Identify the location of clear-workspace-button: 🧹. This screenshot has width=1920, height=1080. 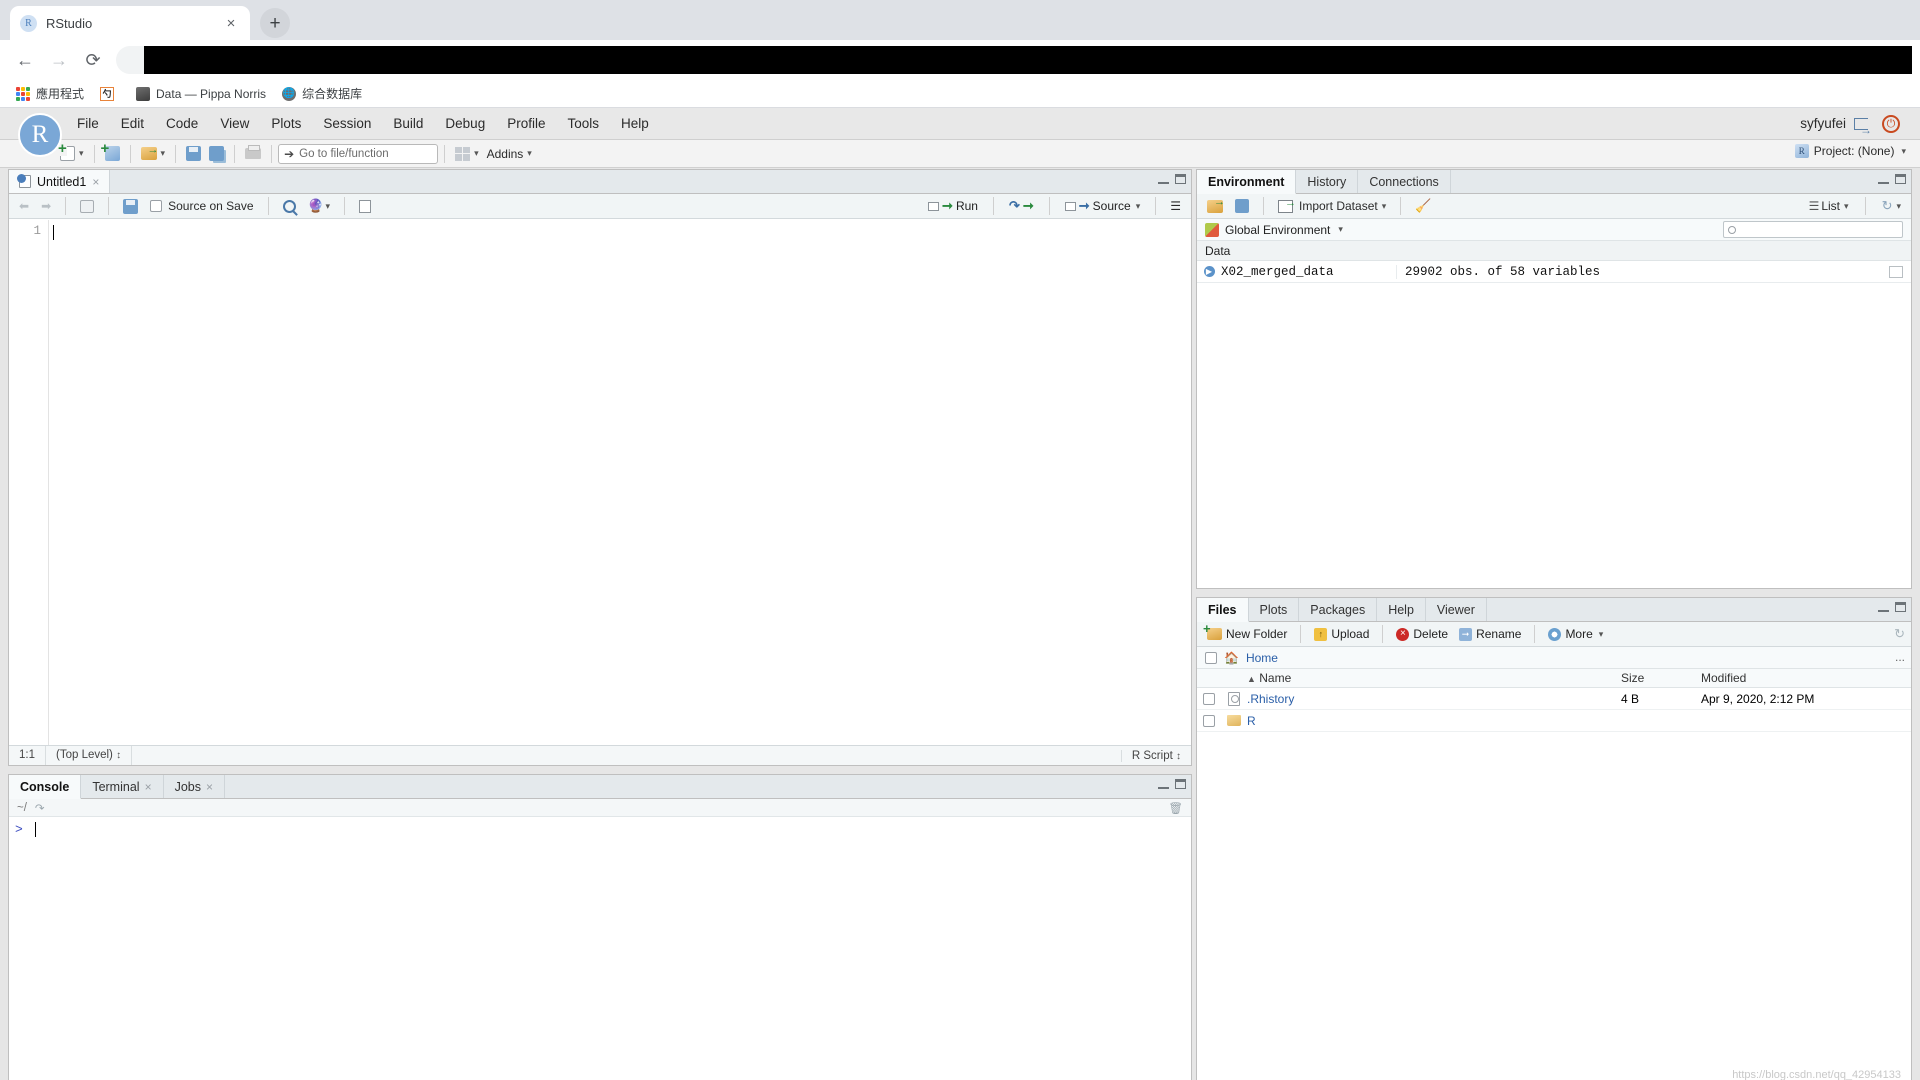
(1423, 206).